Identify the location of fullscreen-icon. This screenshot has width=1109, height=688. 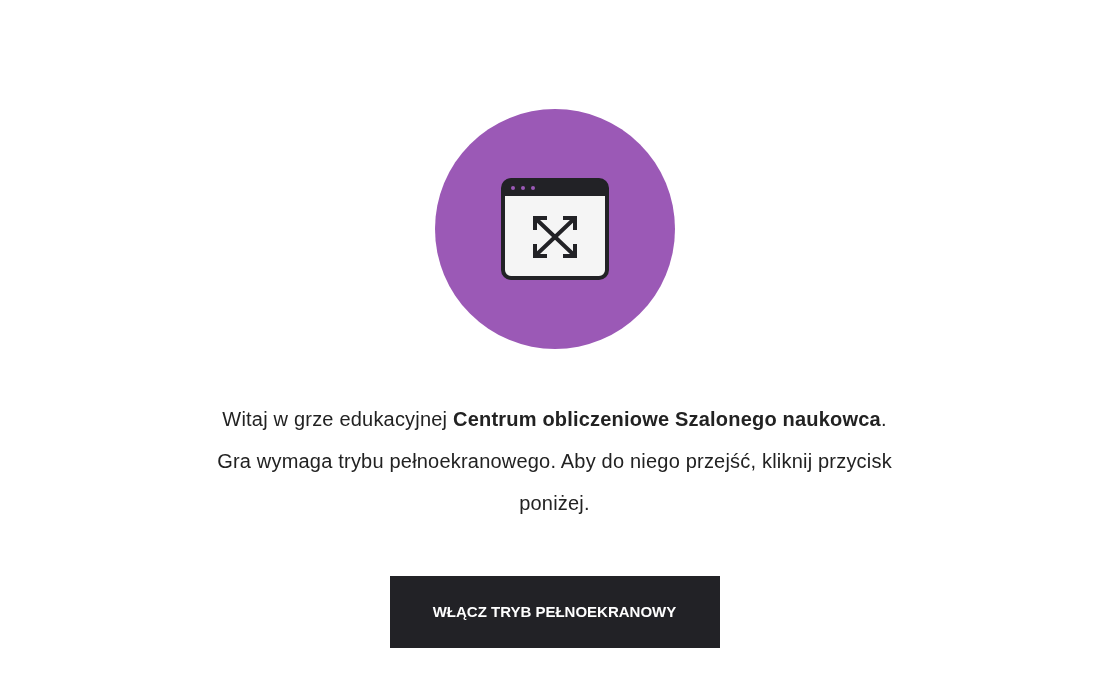
(554, 229).